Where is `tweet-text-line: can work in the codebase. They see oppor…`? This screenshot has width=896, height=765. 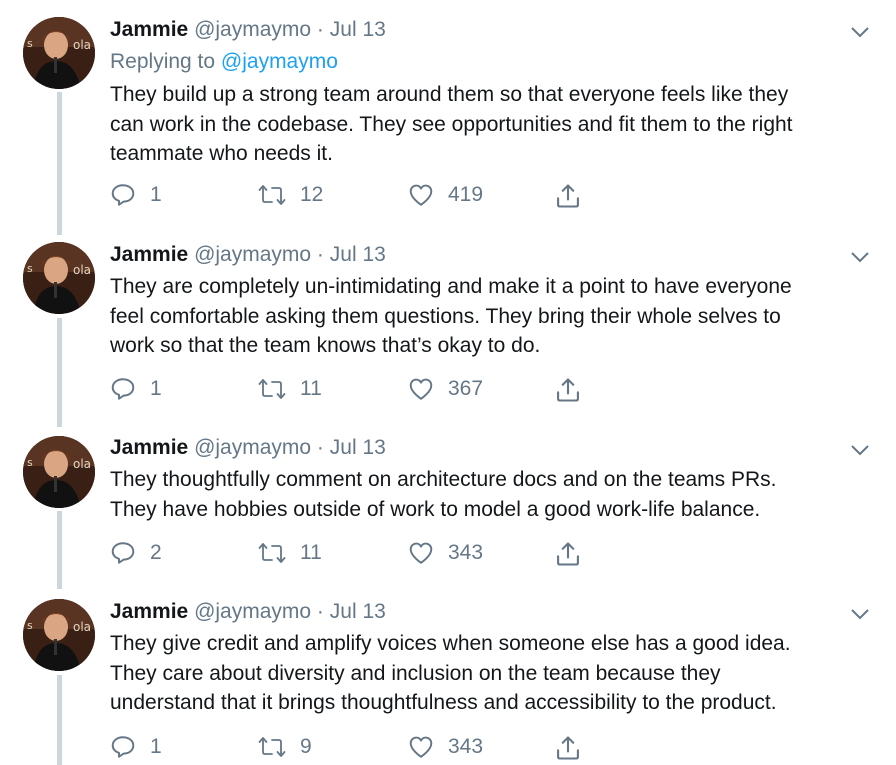
tweet-text-line: can work in the codebase. They see oppor… is located at coordinates (451, 124).